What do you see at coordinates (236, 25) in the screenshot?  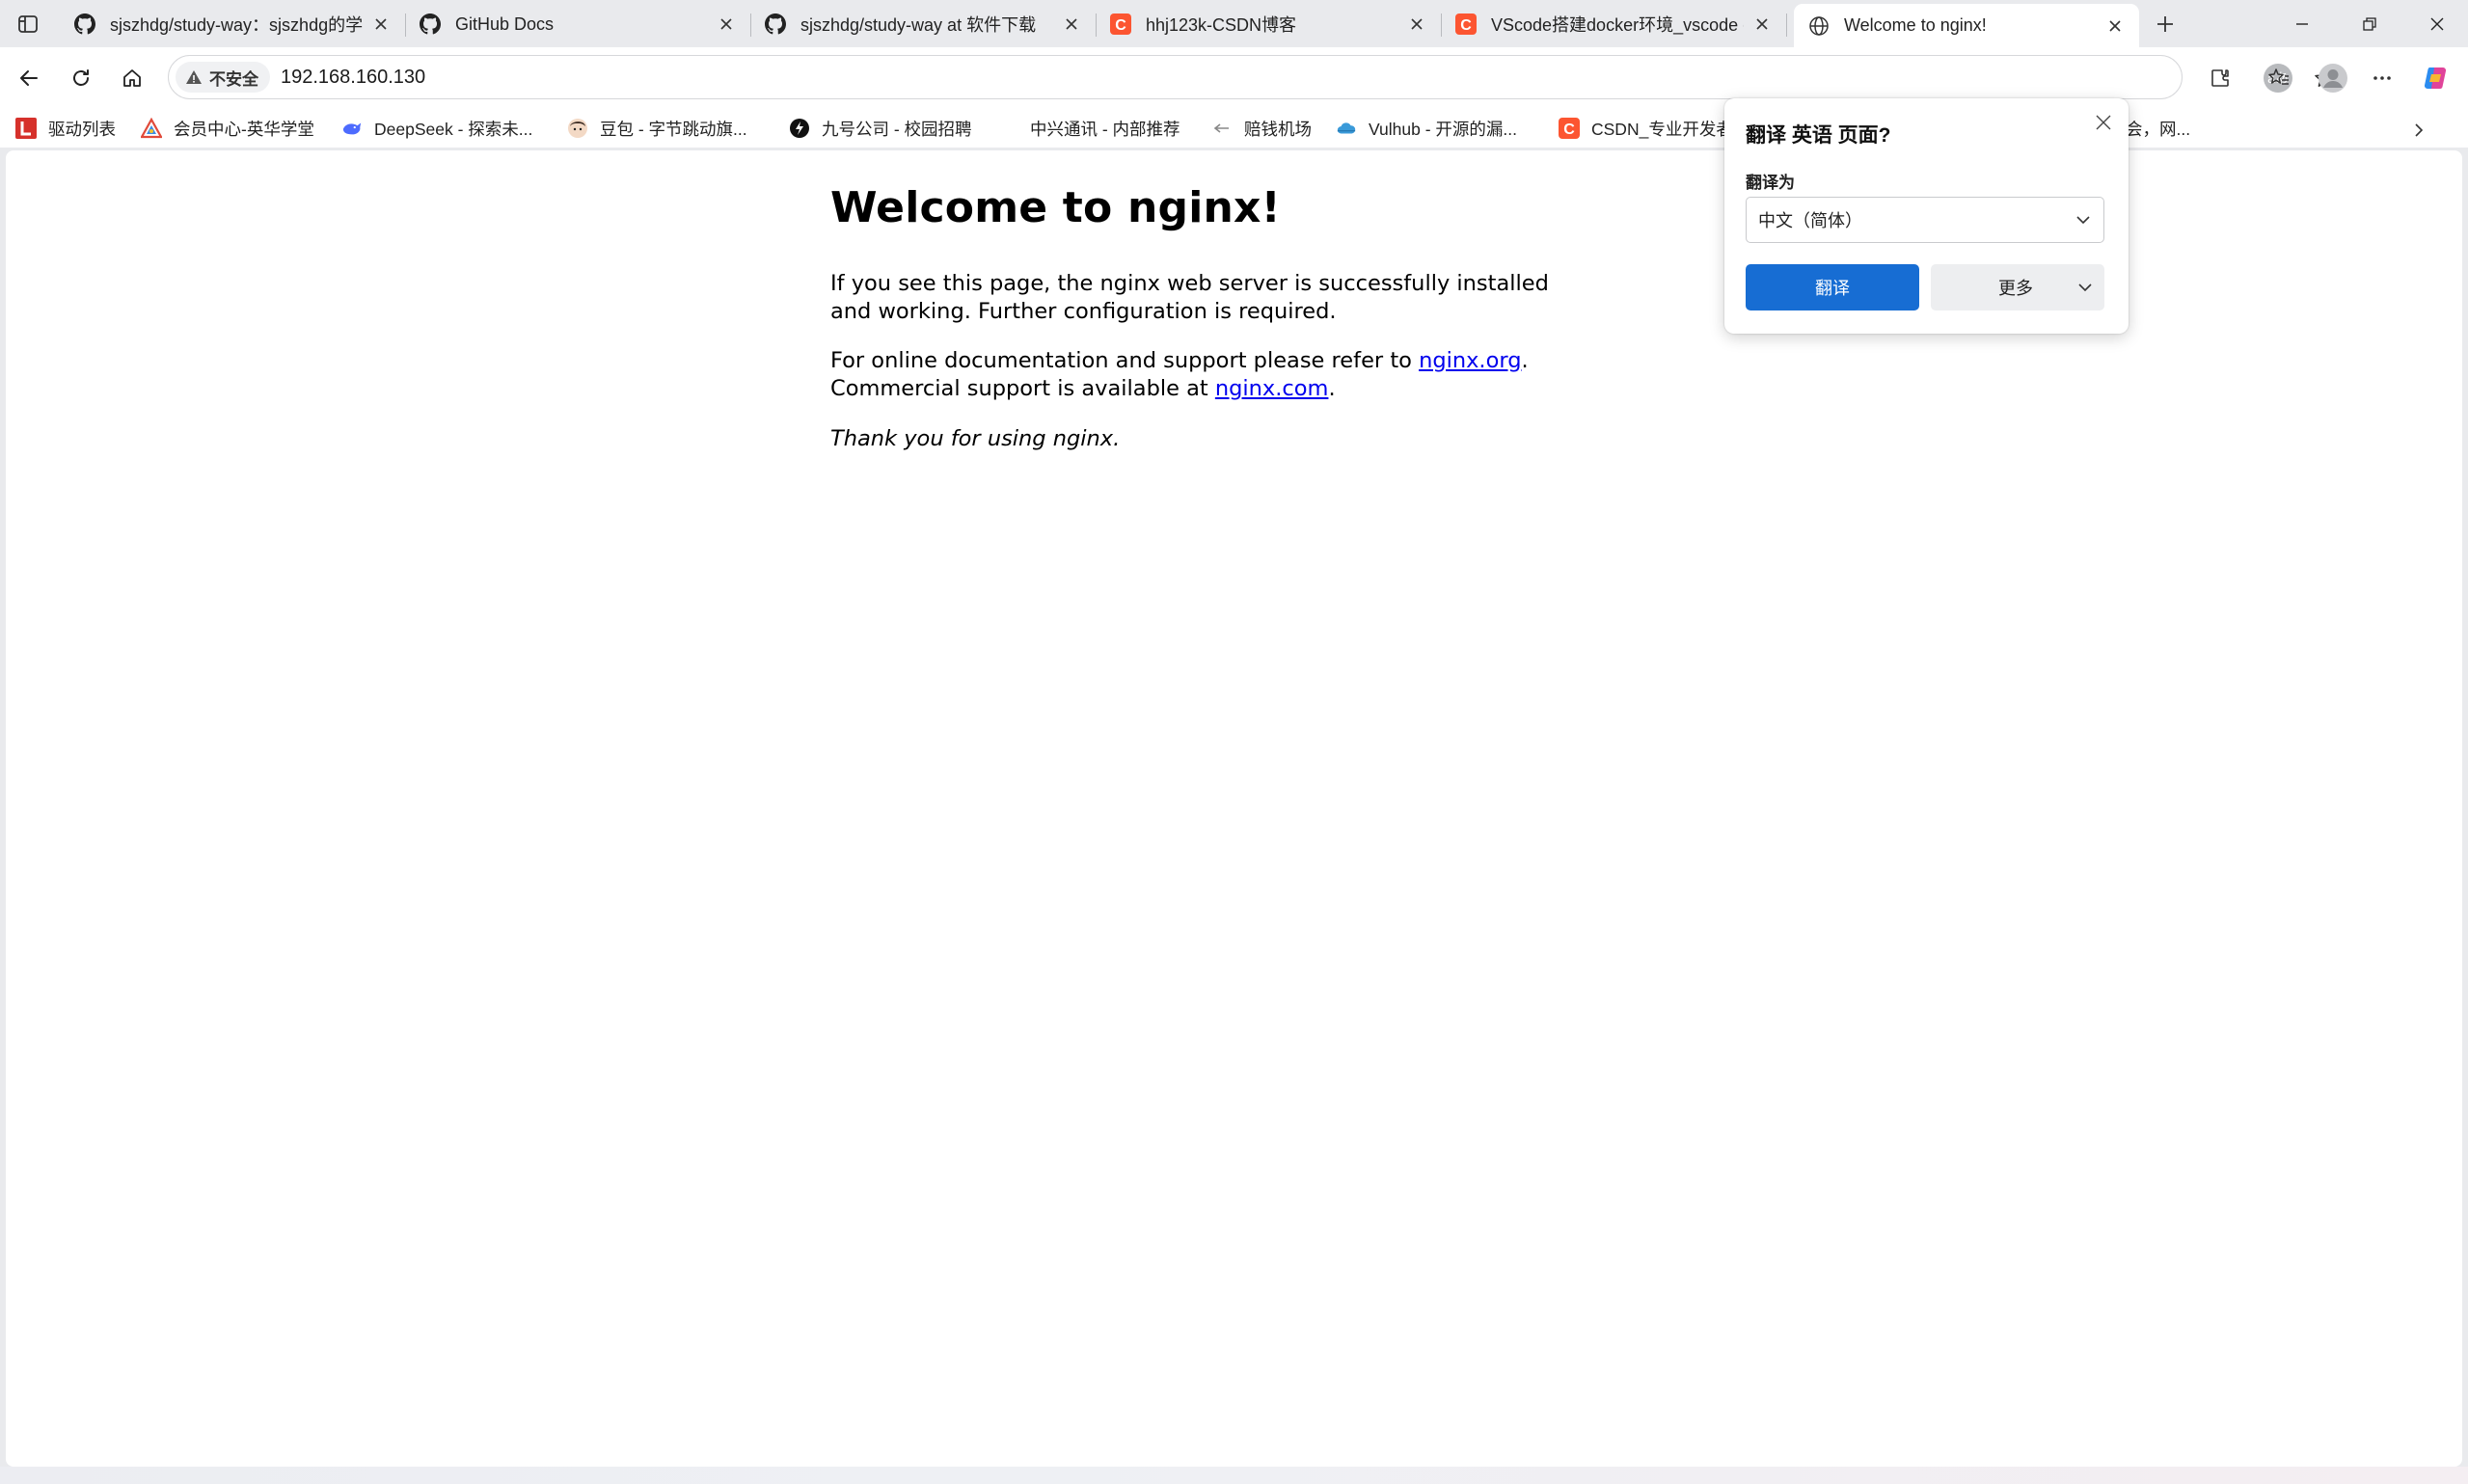 I see `tab-title: sjszhdg/study-way：sjszhdg的学` at bounding box center [236, 25].